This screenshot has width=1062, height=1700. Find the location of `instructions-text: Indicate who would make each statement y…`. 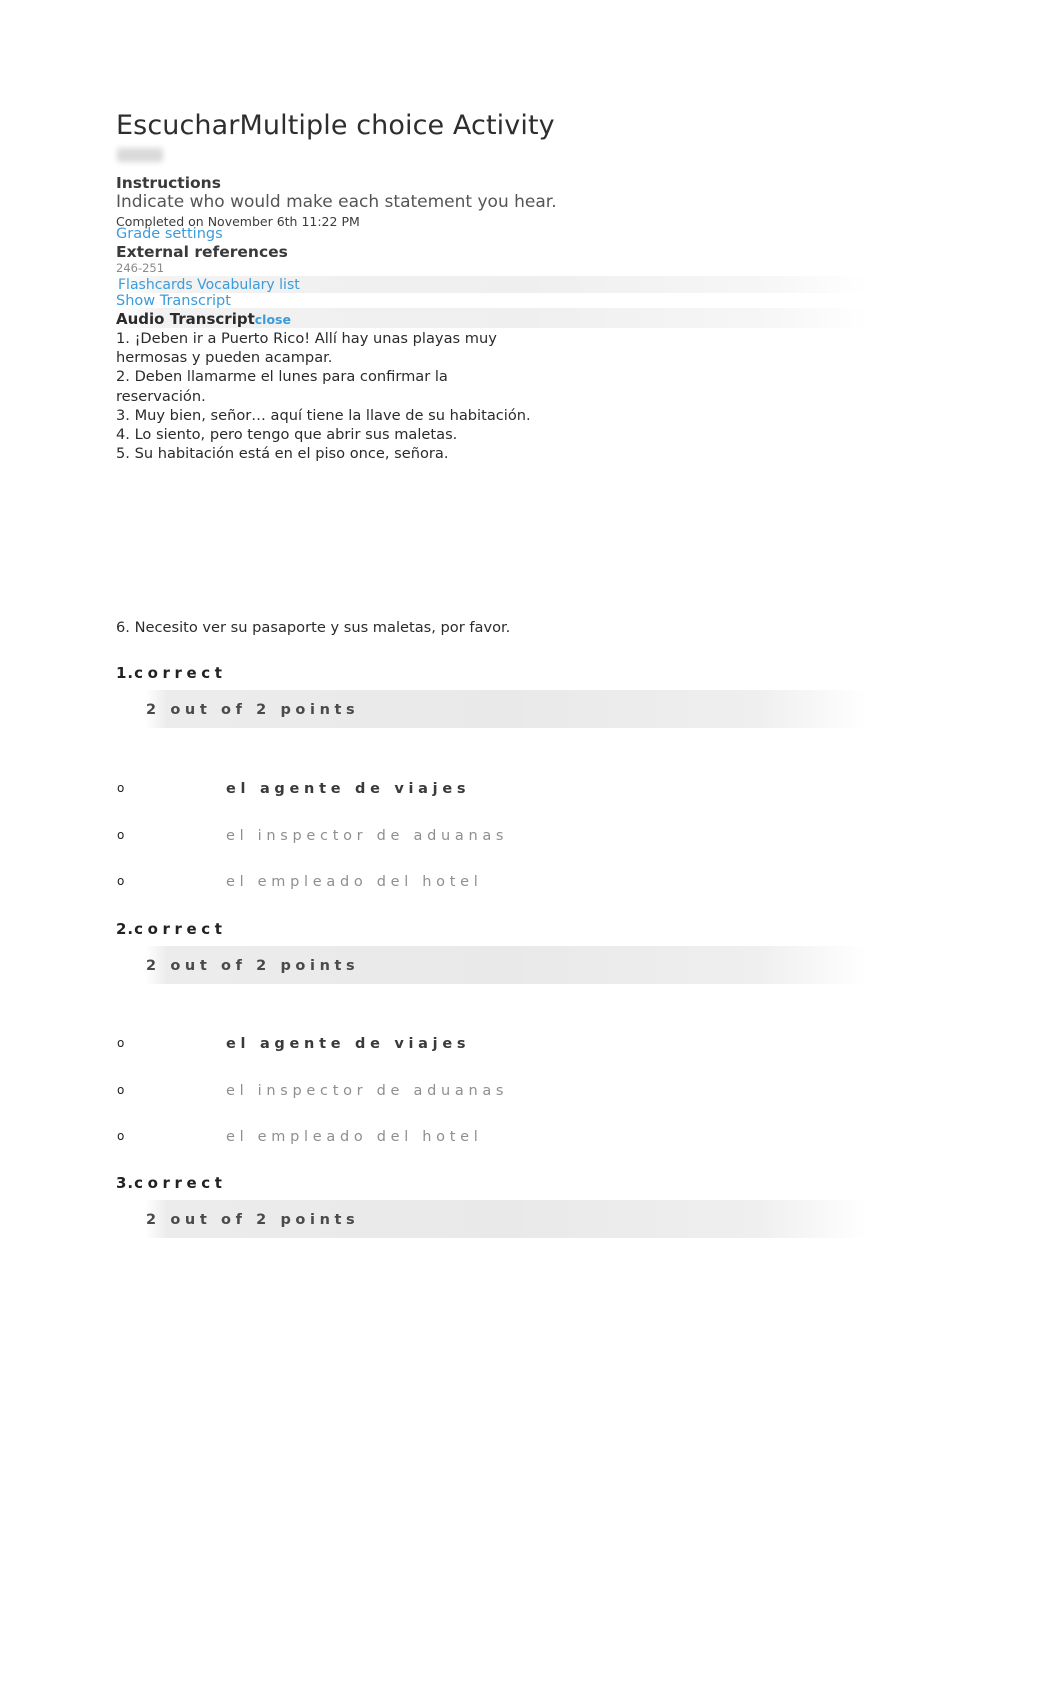

instructions-text: Indicate who would make each statement y… is located at coordinates (336, 202).